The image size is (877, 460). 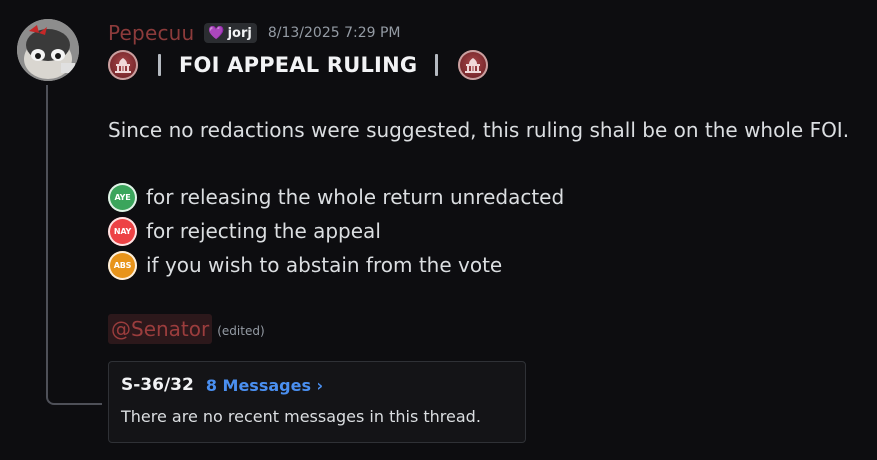 I want to click on vote-option-nay: NAY for rejecting the appeal, so click(x=244, y=231).